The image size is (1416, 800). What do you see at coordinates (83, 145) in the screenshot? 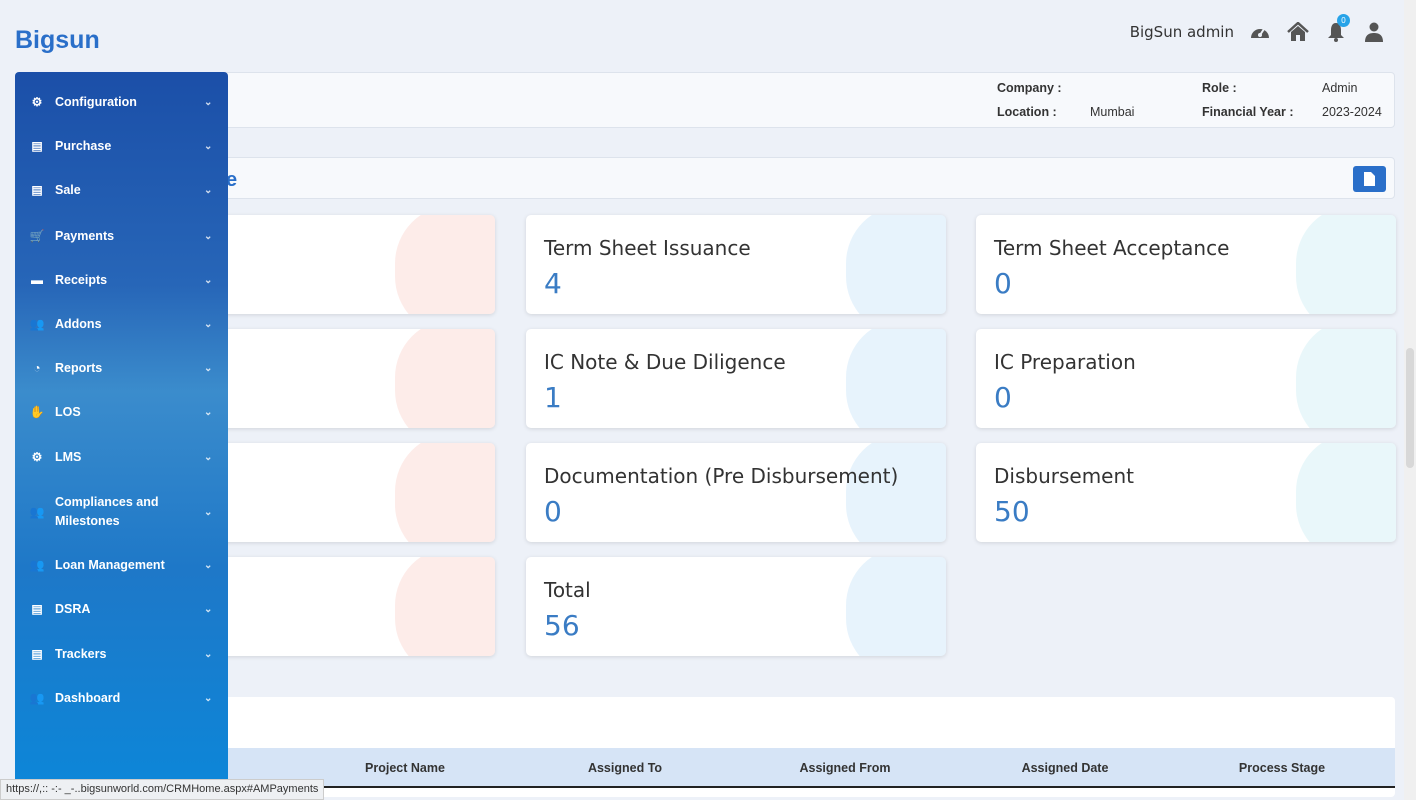
I see `sidebar-item-label: Purchase` at bounding box center [83, 145].